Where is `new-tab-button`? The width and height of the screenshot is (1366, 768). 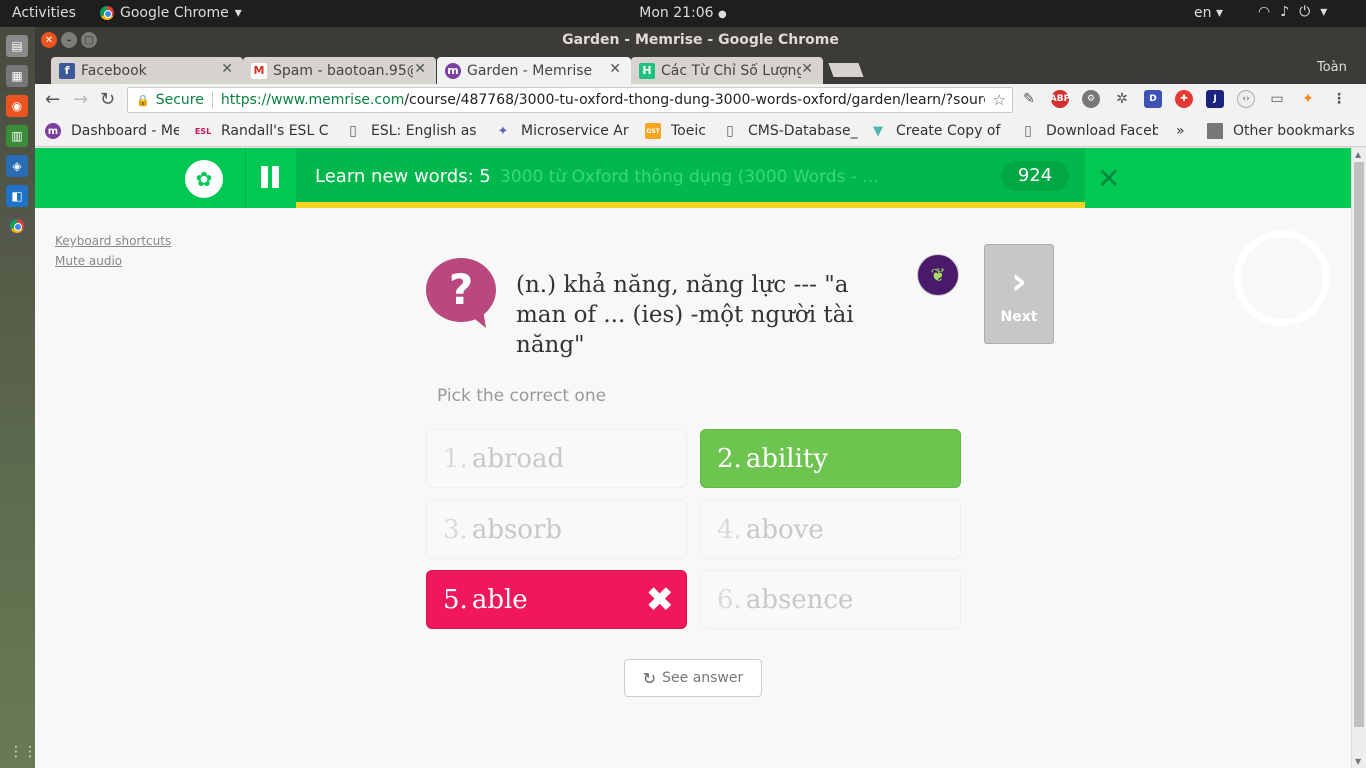
new-tab-button is located at coordinates (846, 70).